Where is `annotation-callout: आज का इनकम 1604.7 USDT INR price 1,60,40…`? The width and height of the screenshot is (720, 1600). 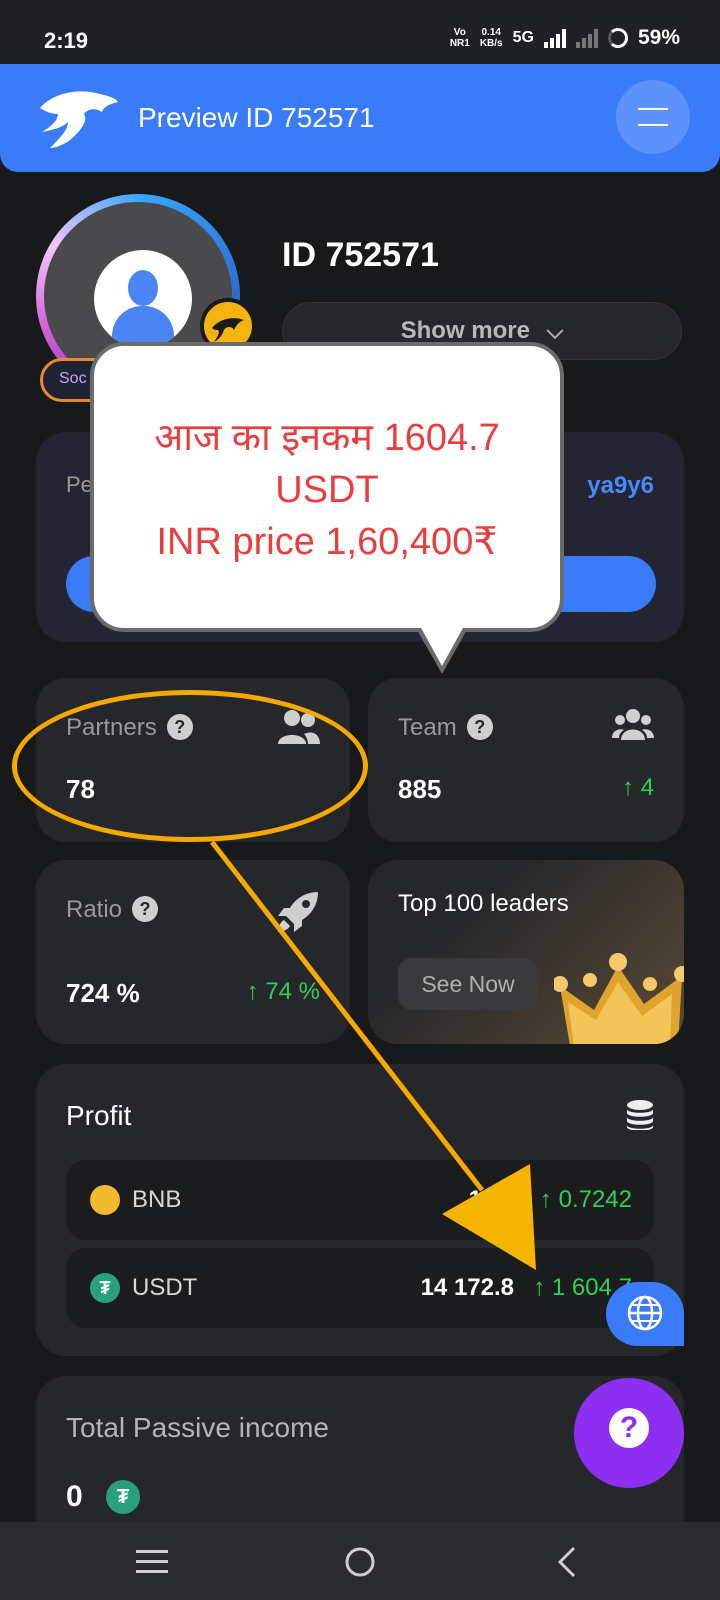 annotation-callout: आज का इनकम 1604.7 USDT INR price 1,60,40… is located at coordinates (327, 487).